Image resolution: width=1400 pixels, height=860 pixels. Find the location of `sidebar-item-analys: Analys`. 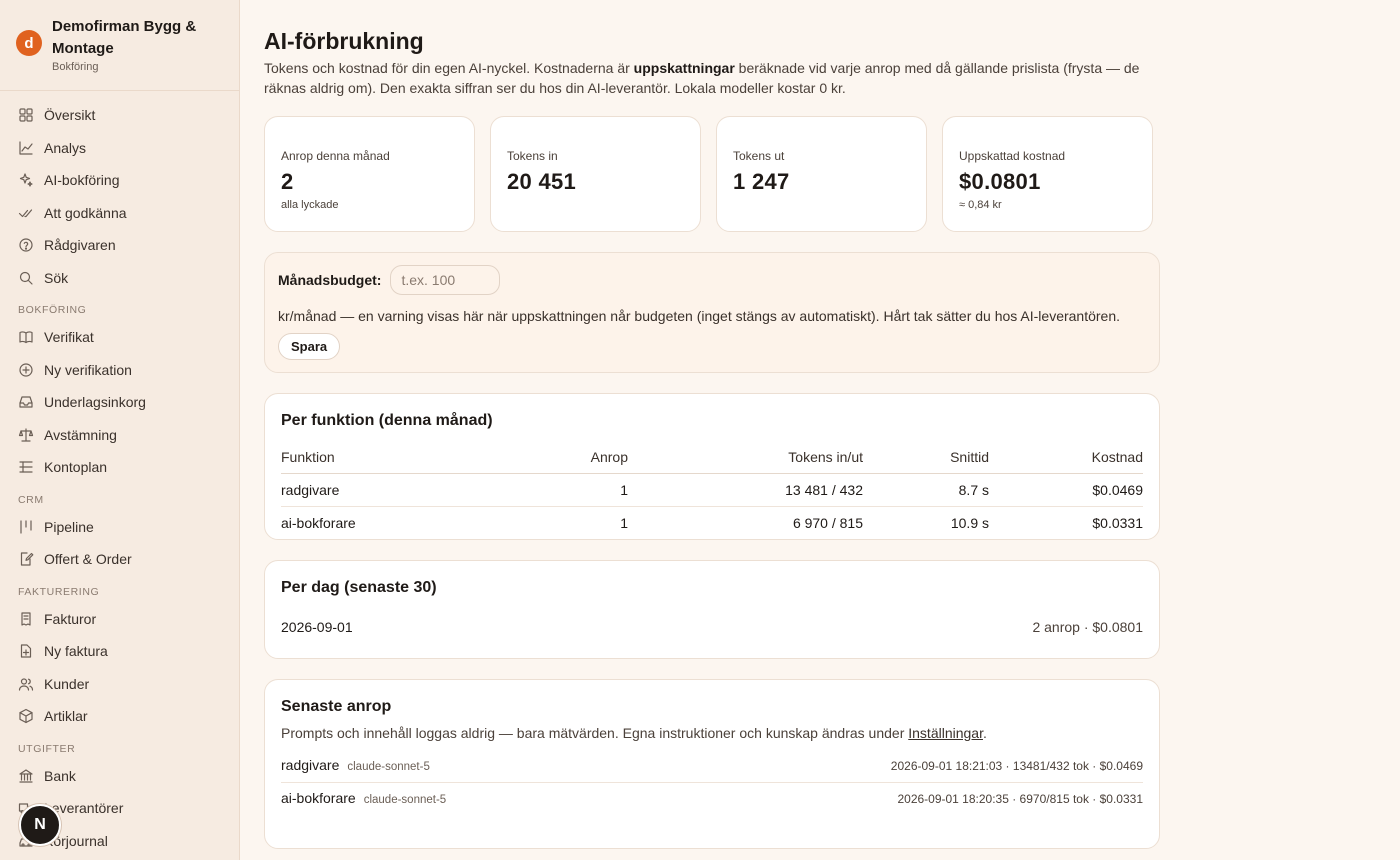

sidebar-item-analys: Analys is located at coordinates (119, 148).